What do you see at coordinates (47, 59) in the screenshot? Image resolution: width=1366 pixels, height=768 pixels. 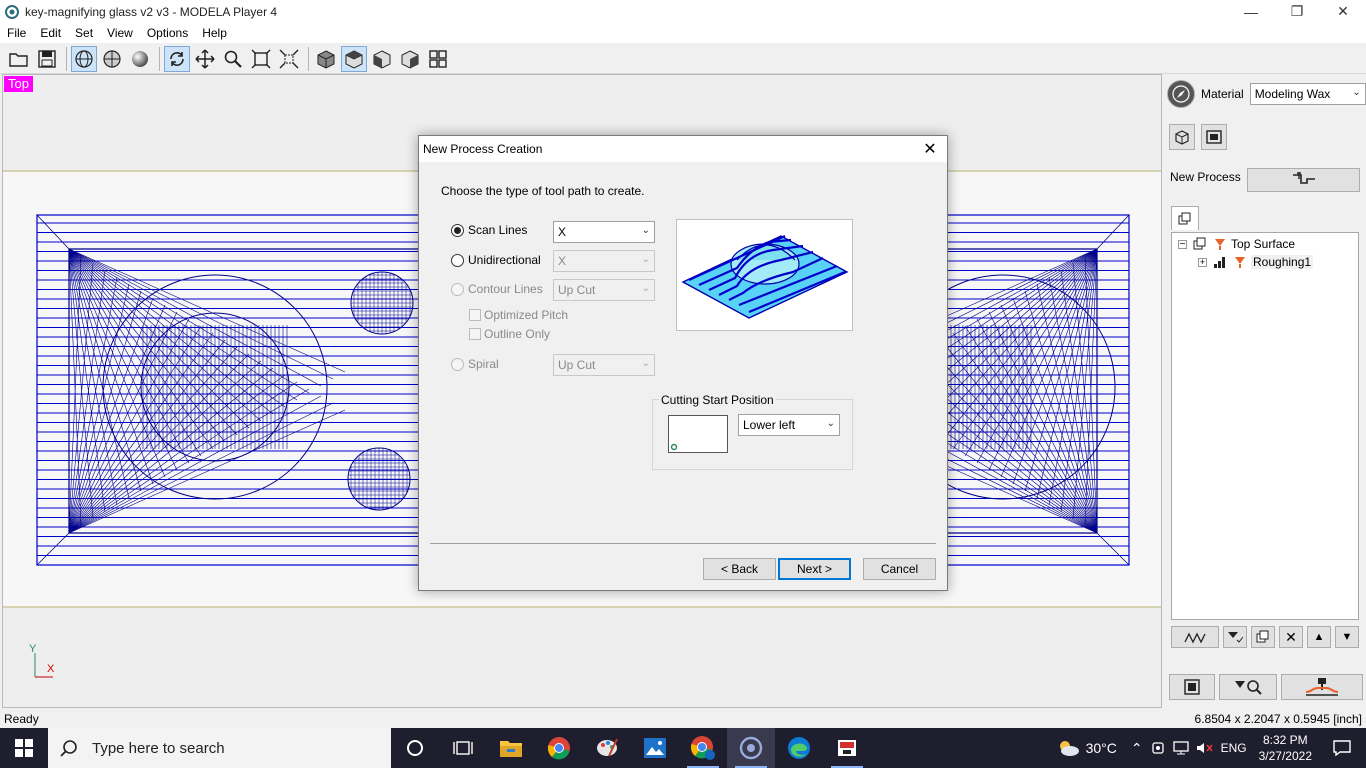 I see `save-button` at bounding box center [47, 59].